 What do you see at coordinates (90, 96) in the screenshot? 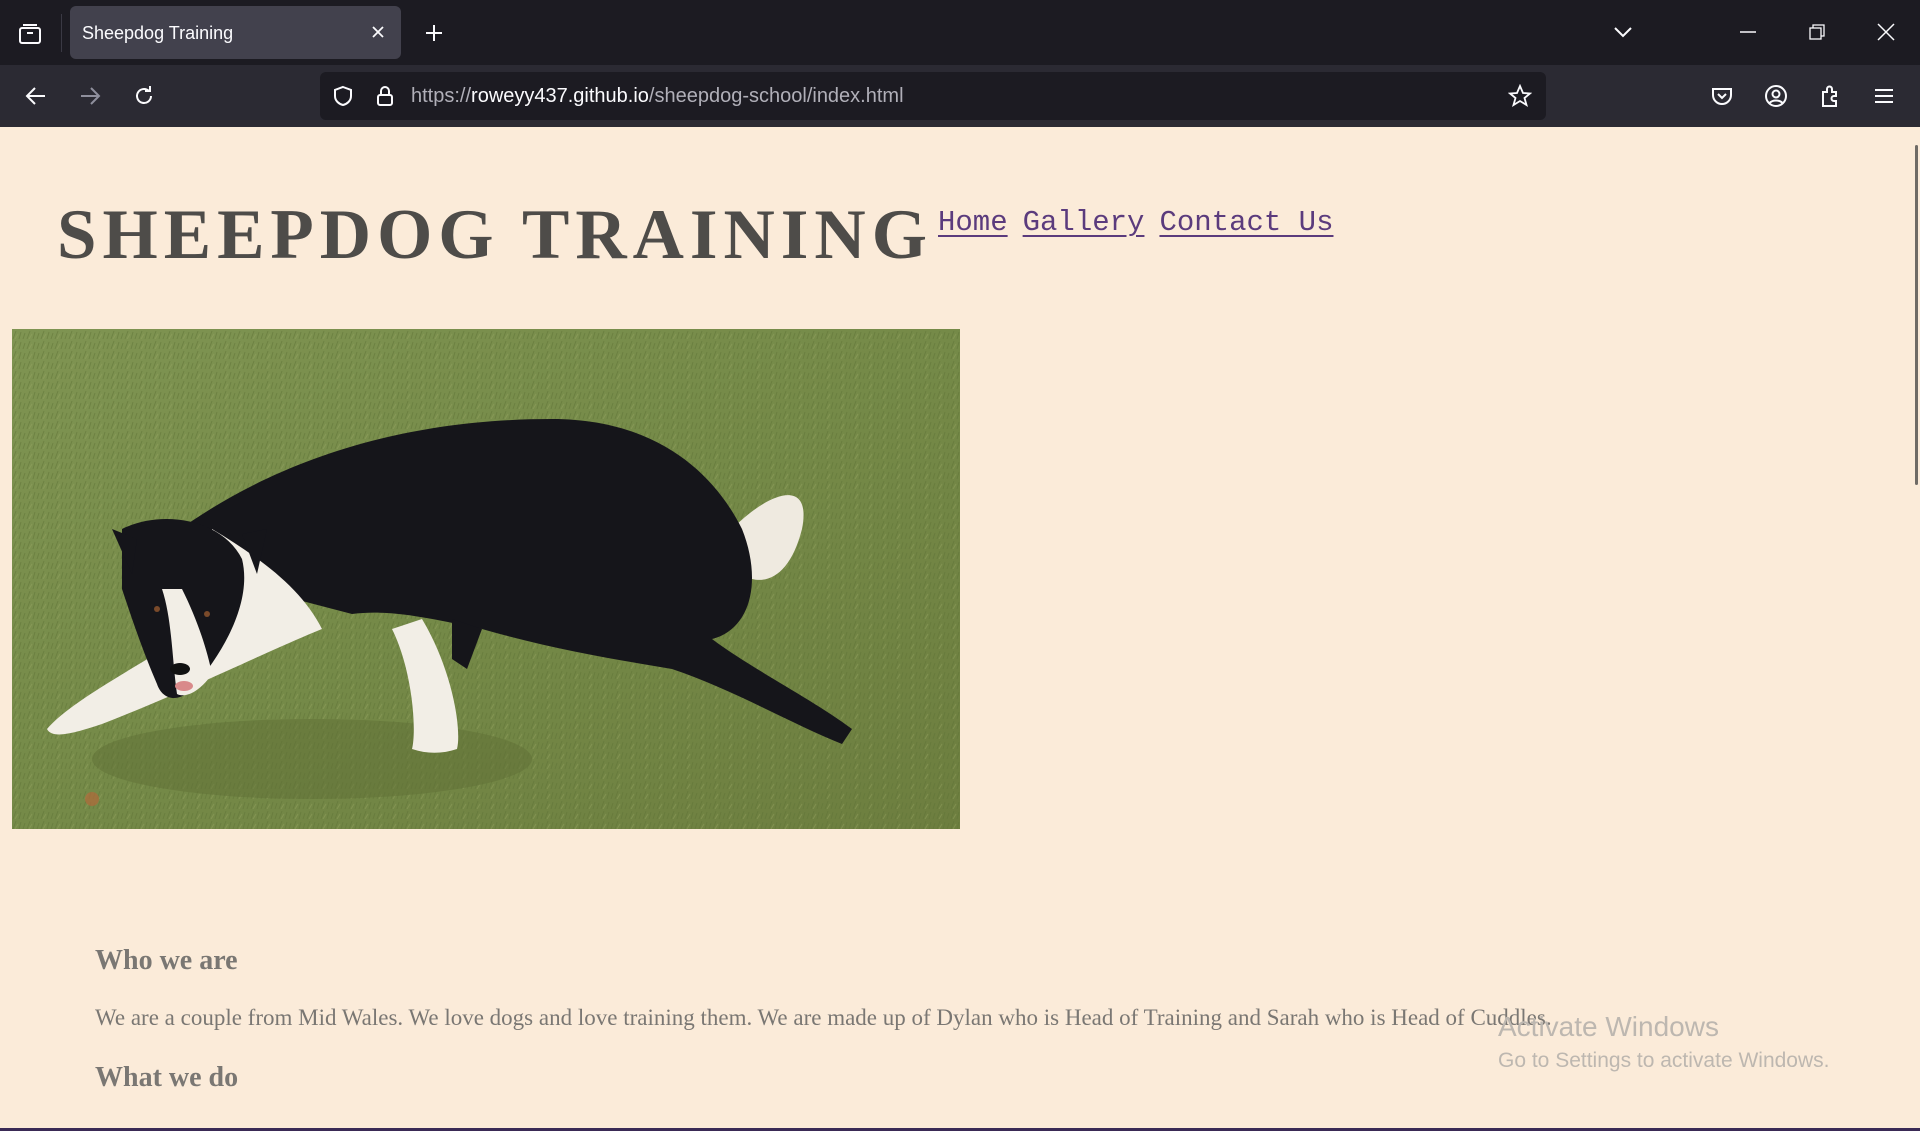
I see `forward-icon` at bounding box center [90, 96].